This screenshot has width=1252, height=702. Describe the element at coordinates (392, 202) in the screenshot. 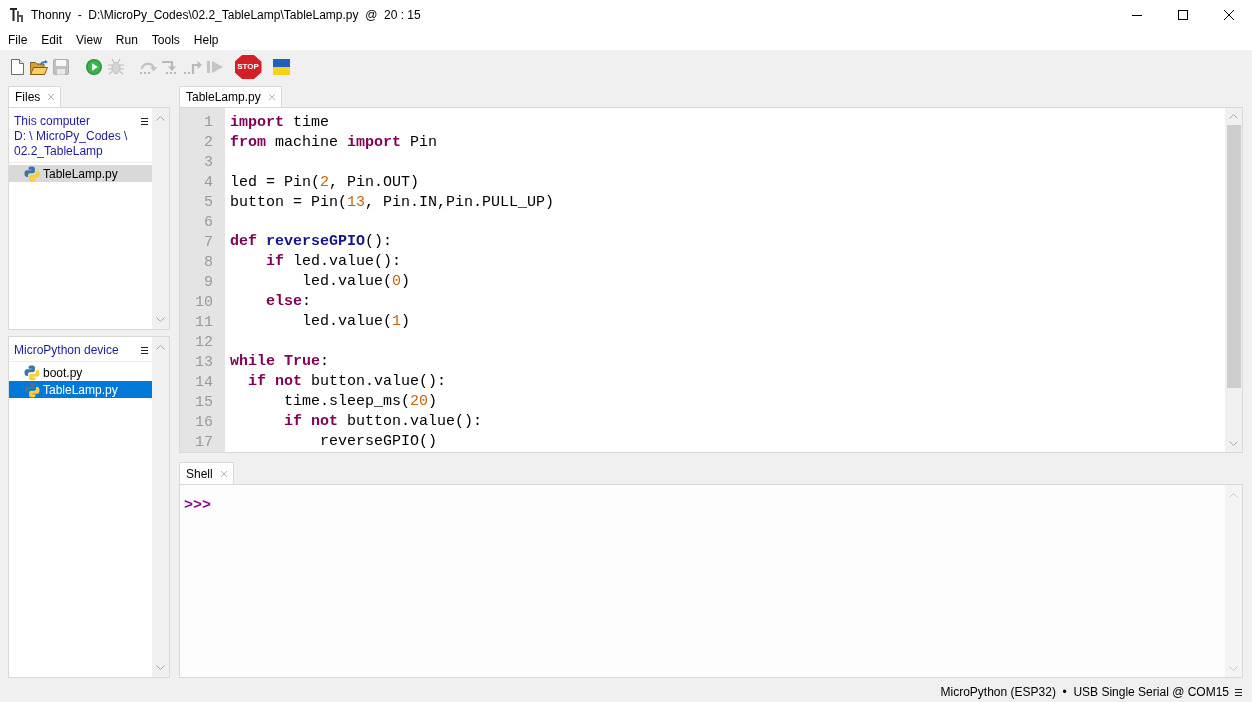

I see `code-line: button = Pin(13, Pin.IN,Pin.PULL_UP)` at that location.